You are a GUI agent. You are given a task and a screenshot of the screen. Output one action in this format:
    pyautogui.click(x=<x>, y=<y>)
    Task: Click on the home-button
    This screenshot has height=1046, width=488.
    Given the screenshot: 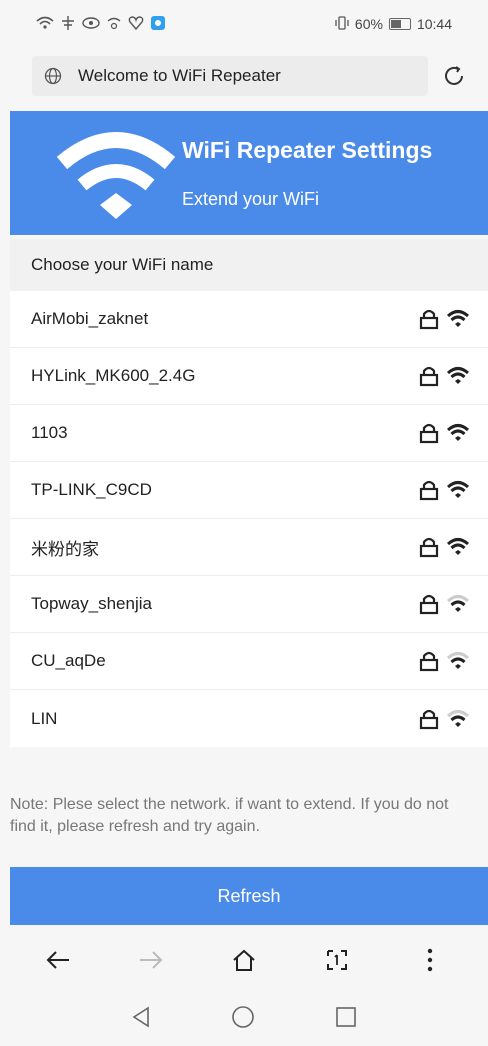 What is the action you would take?
    pyautogui.click(x=244, y=960)
    